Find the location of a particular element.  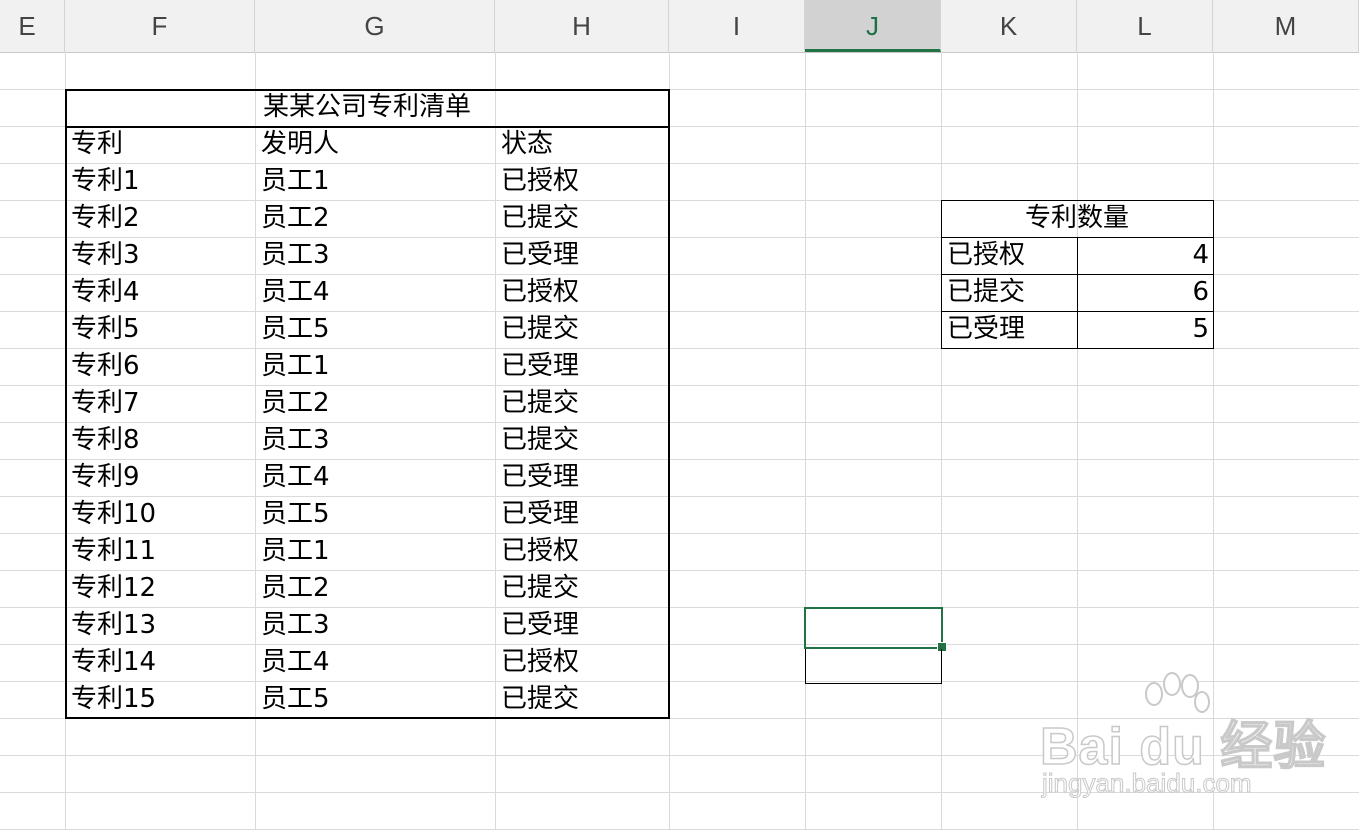

column-header-k: K is located at coordinates (1009, 26).